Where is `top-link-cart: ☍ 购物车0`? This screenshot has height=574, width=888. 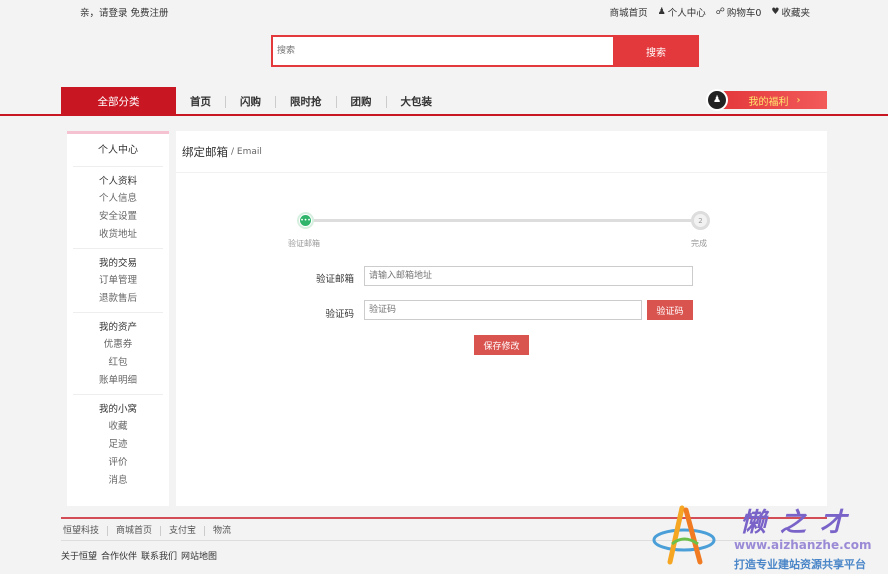
top-link-cart: ☍ 购物车0 is located at coordinates (739, 12).